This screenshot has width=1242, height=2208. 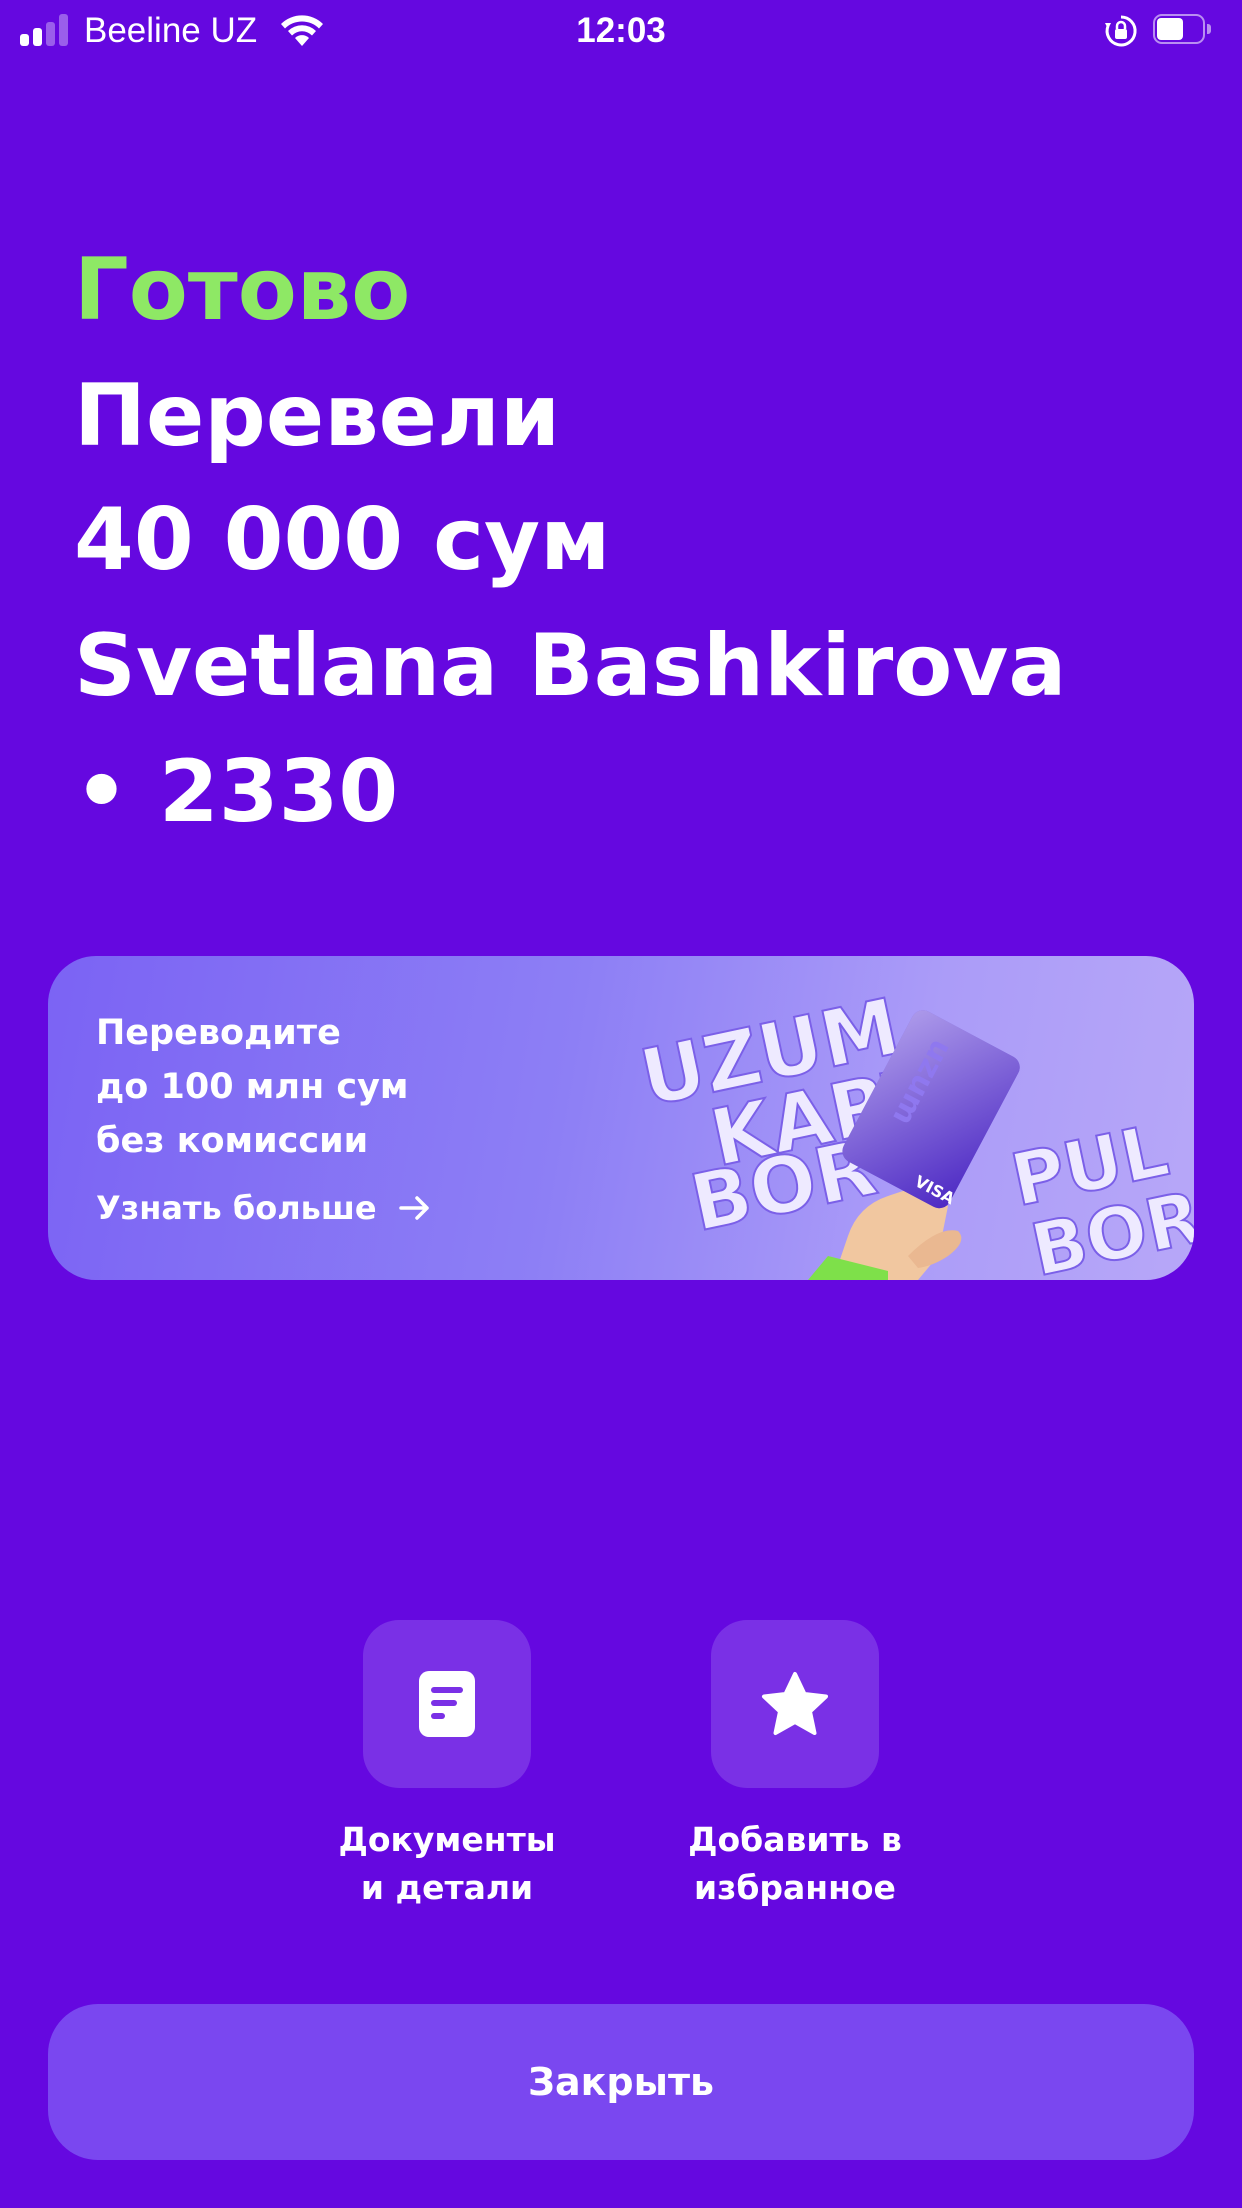 What do you see at coordinates (317, 416) in the screenshot?
I see `transfer-action-text: Перевели` at bounding box center [317, 416].